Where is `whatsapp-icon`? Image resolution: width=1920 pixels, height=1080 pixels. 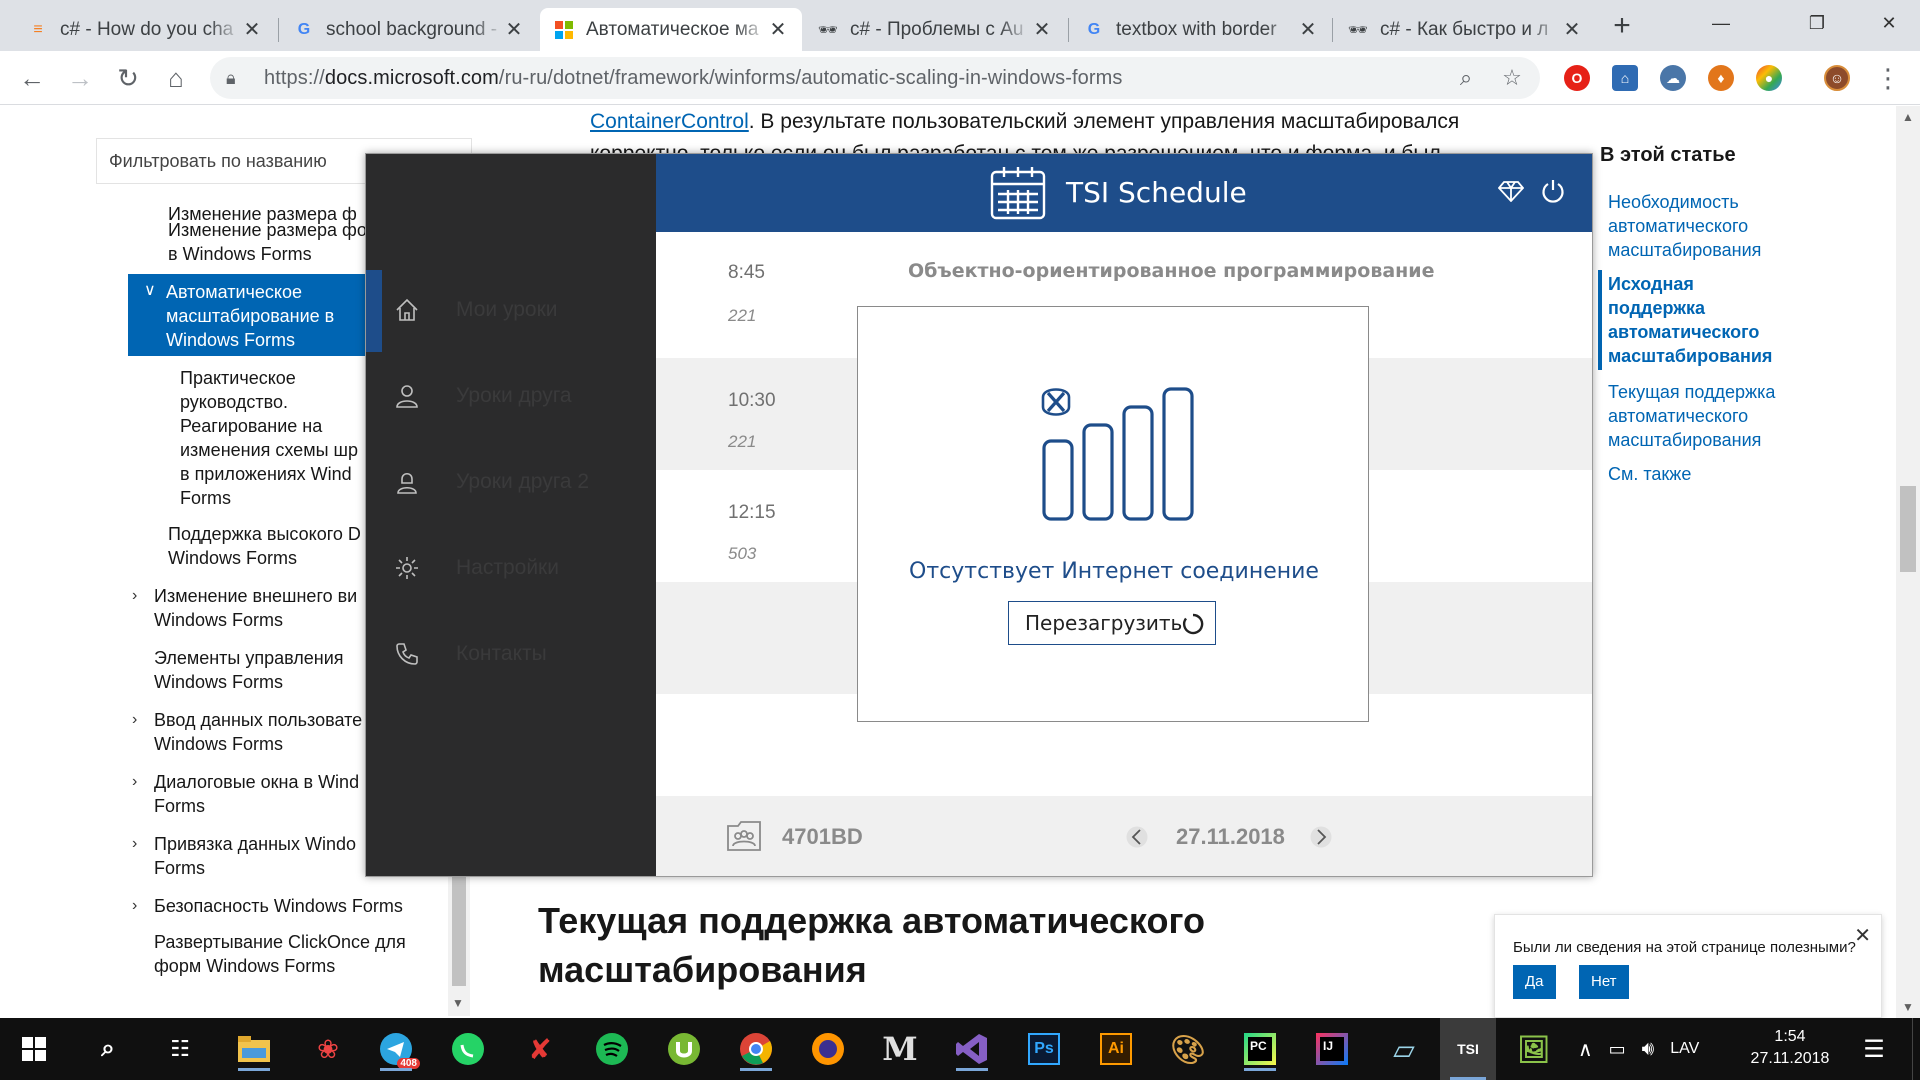
whatsapp-icon is located at coordinates (468, 1049).